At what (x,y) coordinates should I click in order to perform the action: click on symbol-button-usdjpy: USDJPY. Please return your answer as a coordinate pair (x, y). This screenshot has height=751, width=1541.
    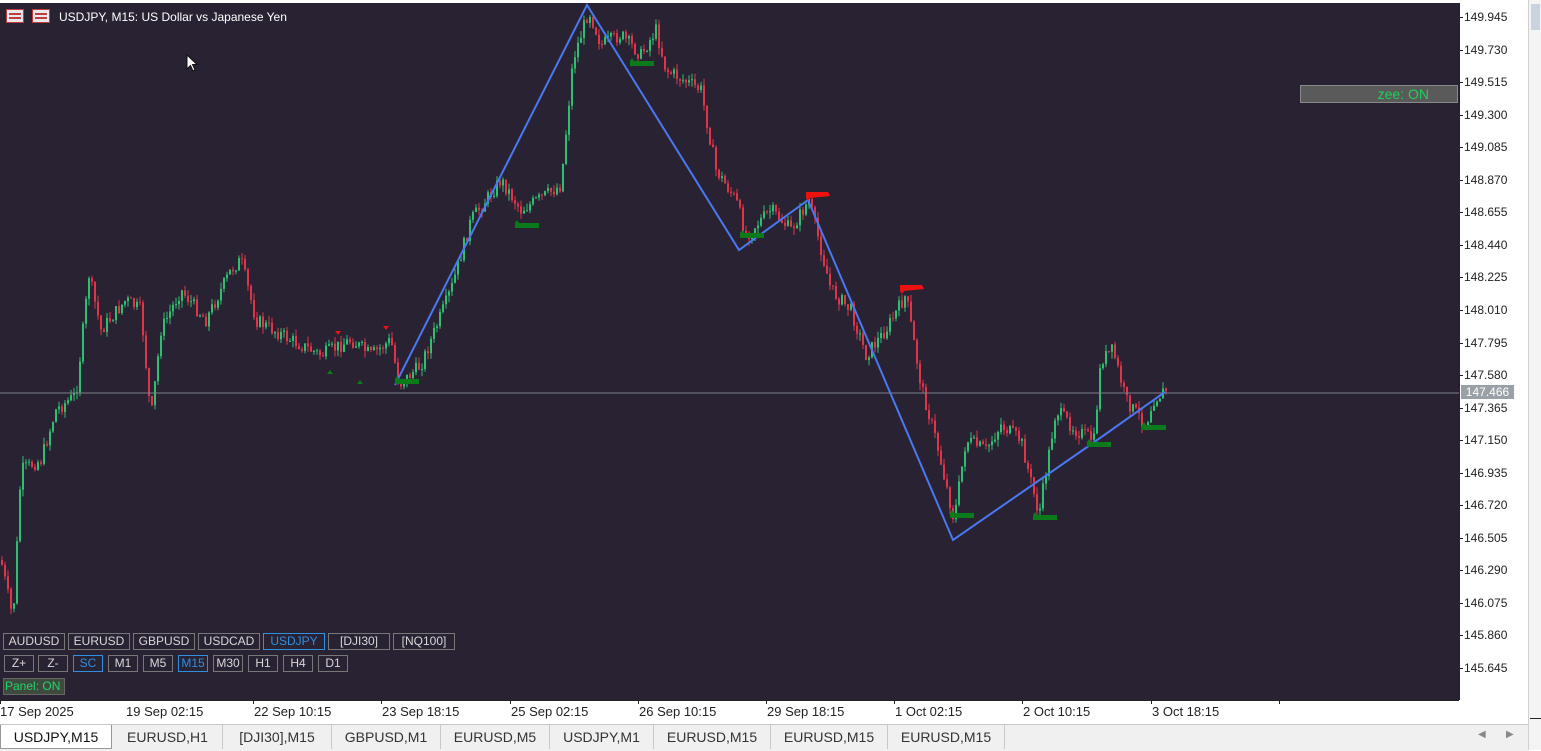
    Looking at the image, I should click on (294, 641).